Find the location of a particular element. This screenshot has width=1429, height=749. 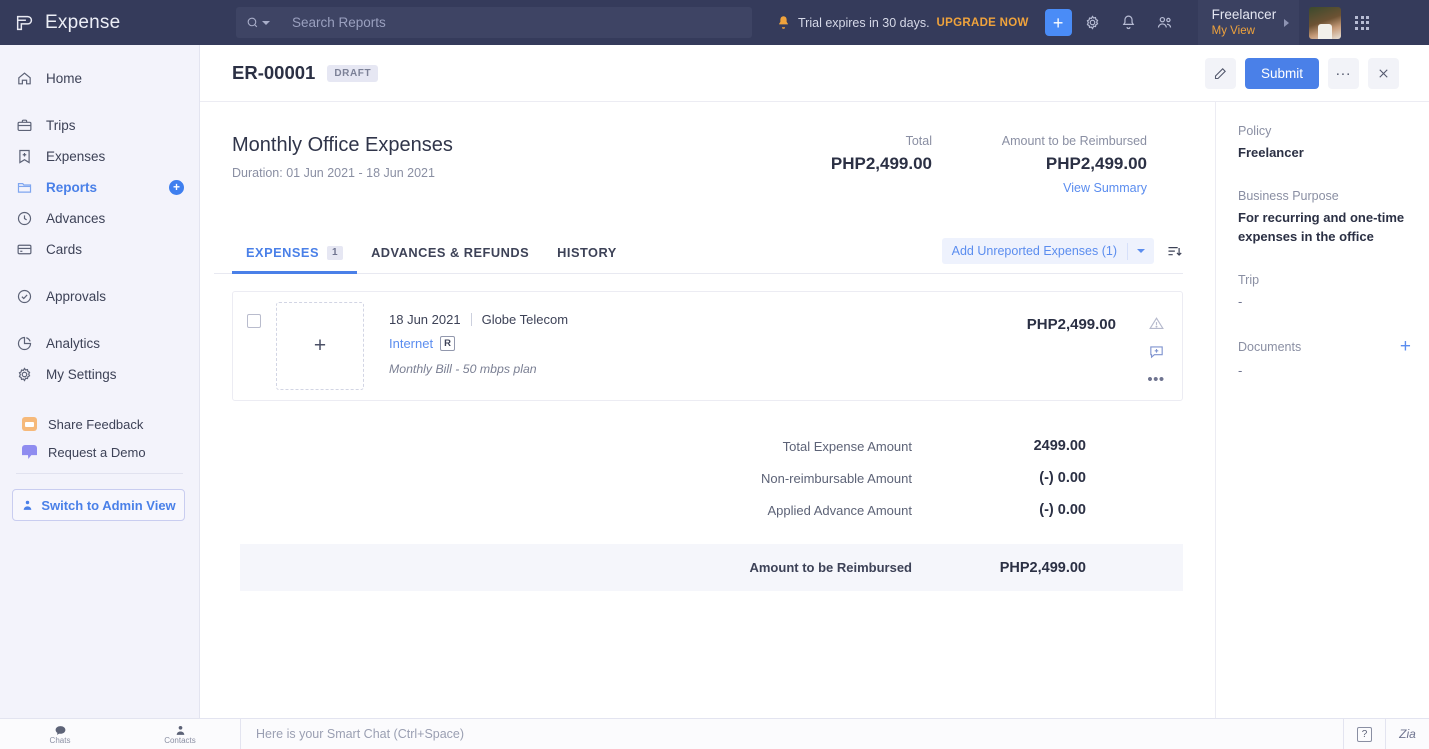

chats-button: Chats is located at coordinates (60, 734).